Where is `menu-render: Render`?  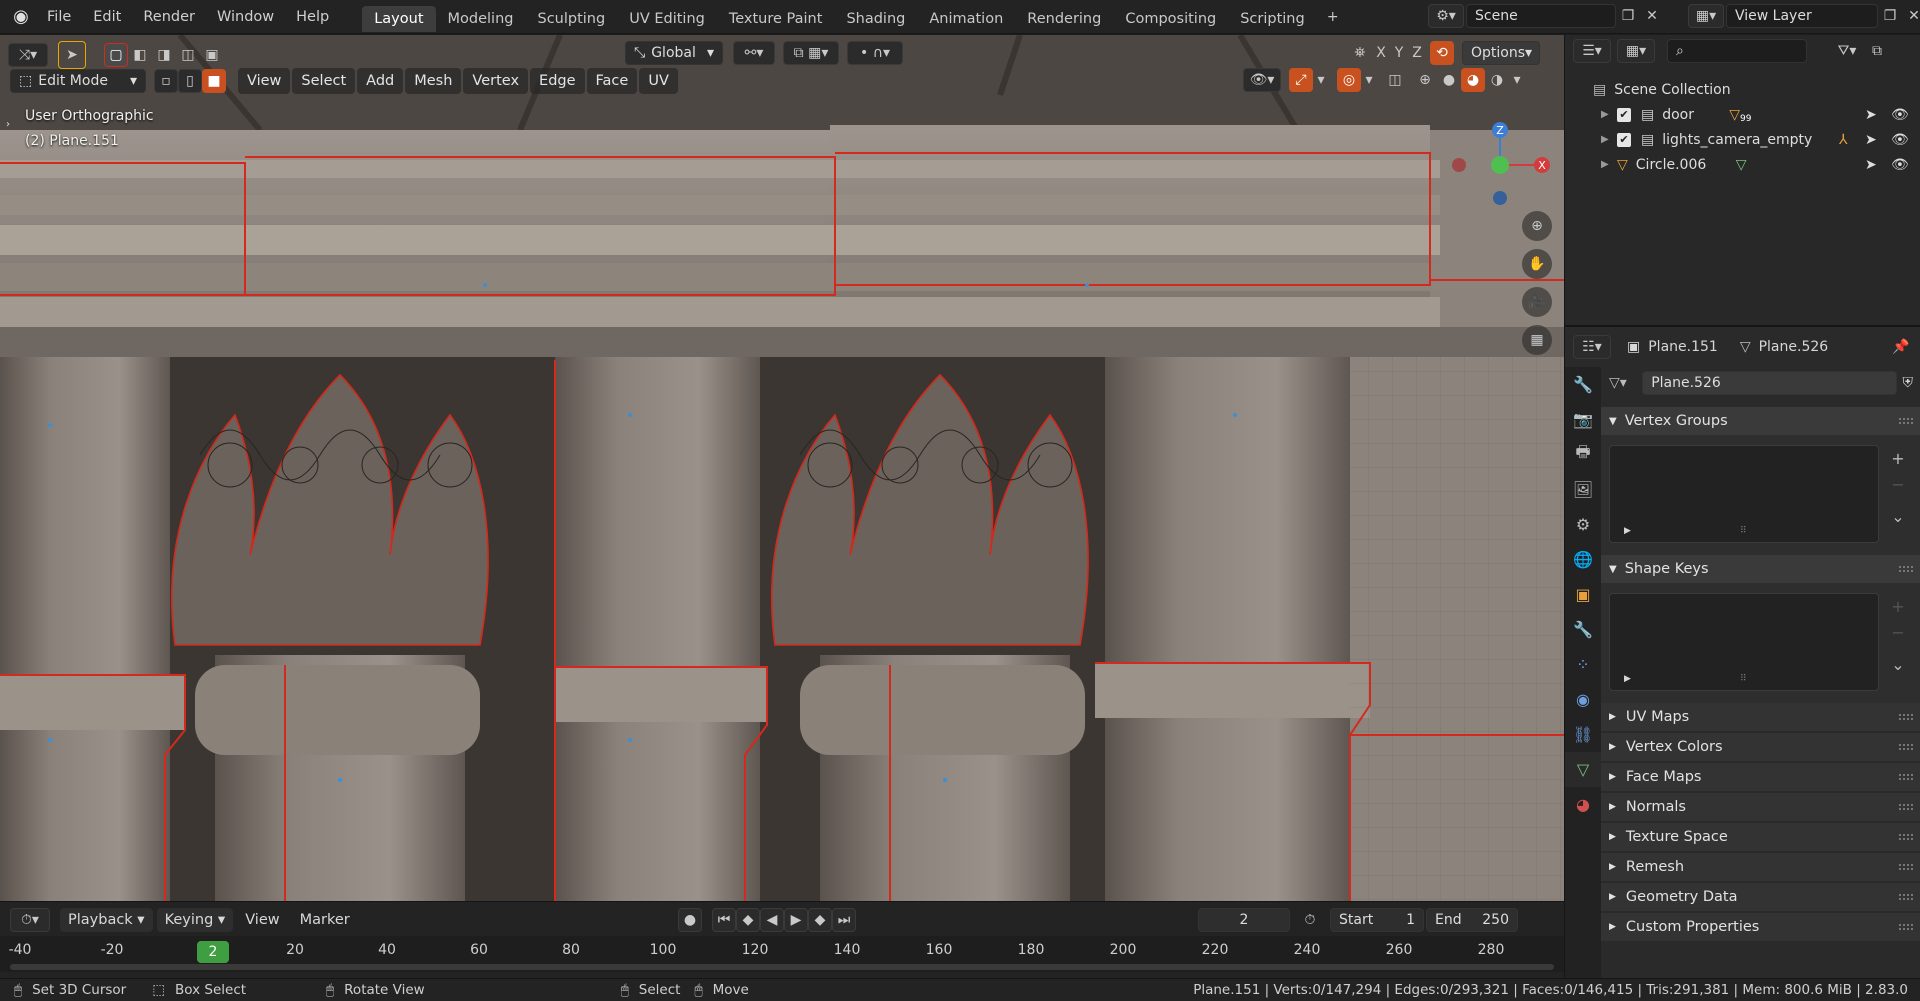 menu-render: Render is located at coordinates (169, 17).